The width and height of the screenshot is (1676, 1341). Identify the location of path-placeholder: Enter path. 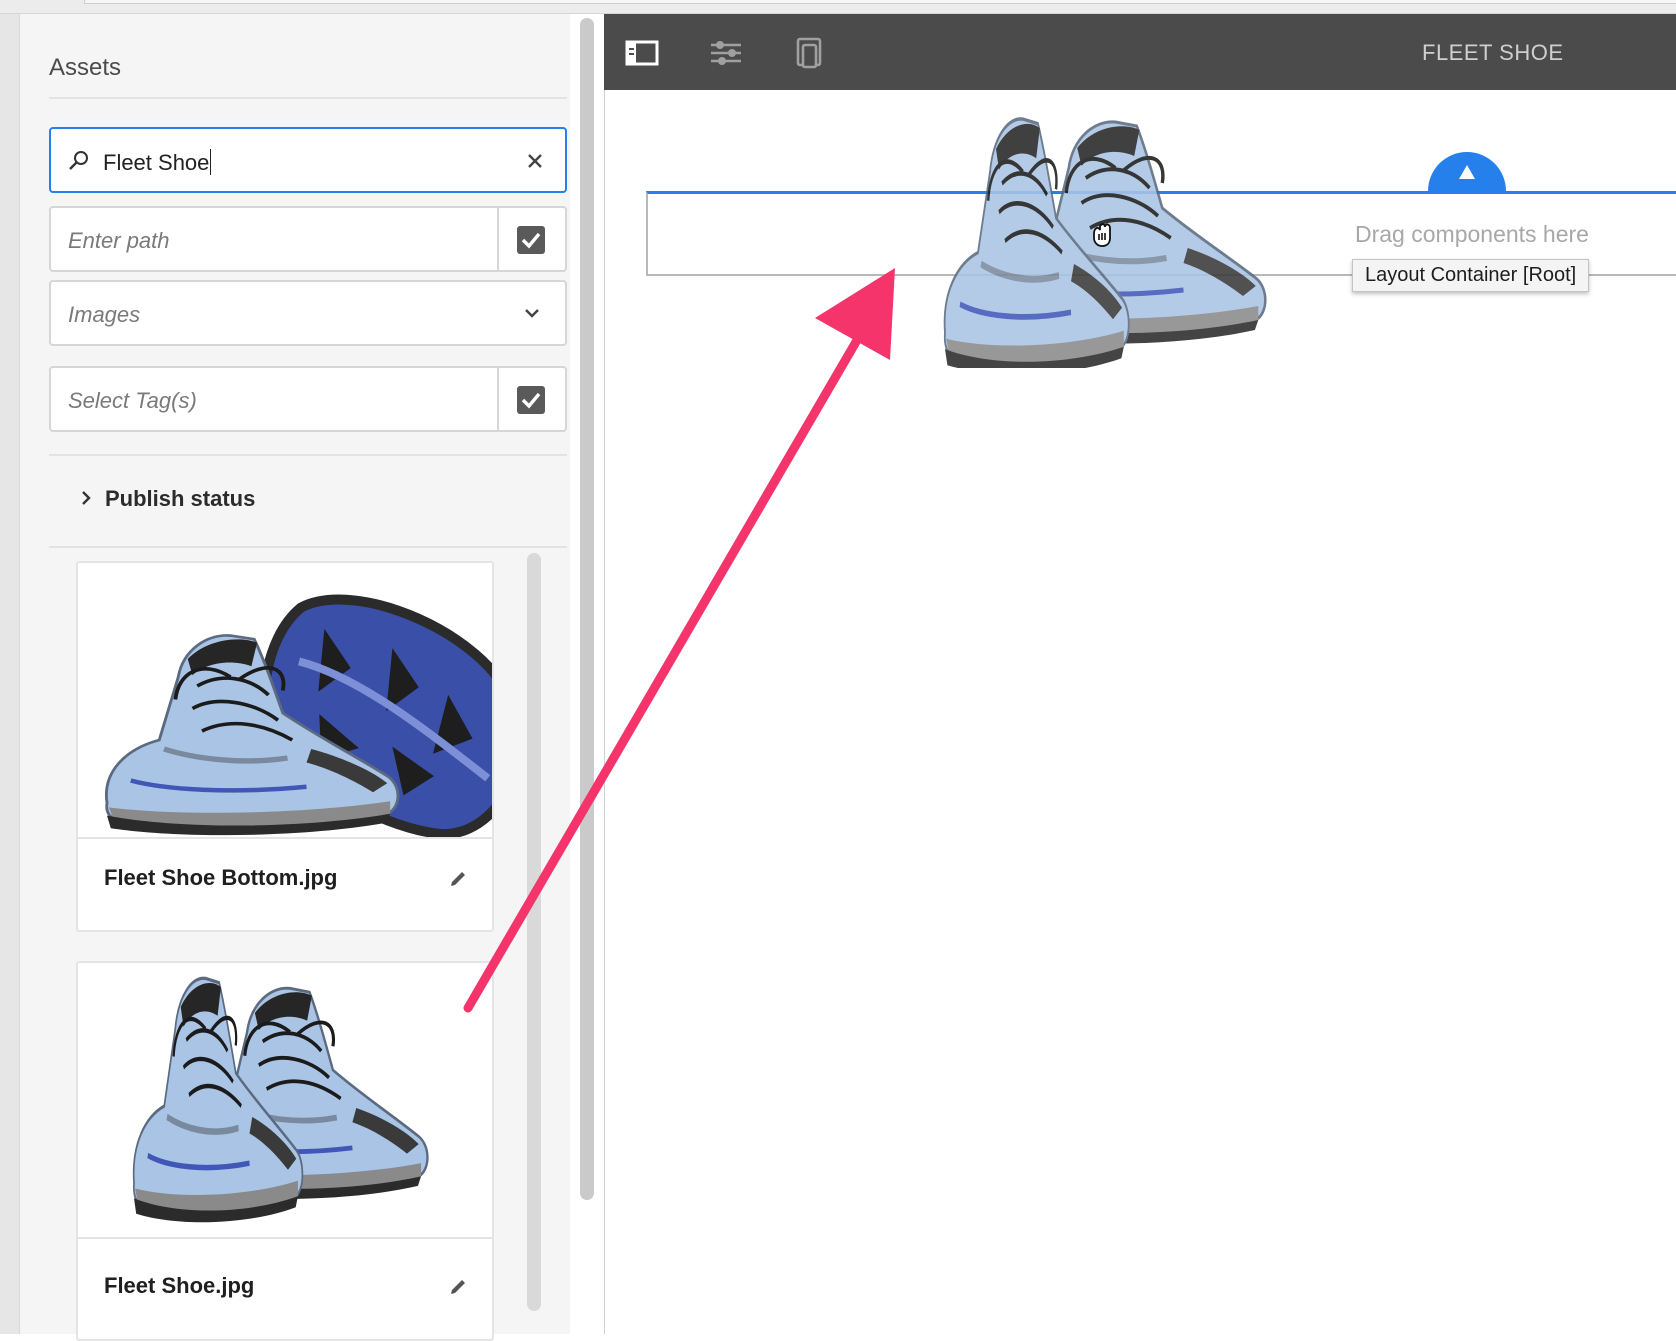
(119, 240).